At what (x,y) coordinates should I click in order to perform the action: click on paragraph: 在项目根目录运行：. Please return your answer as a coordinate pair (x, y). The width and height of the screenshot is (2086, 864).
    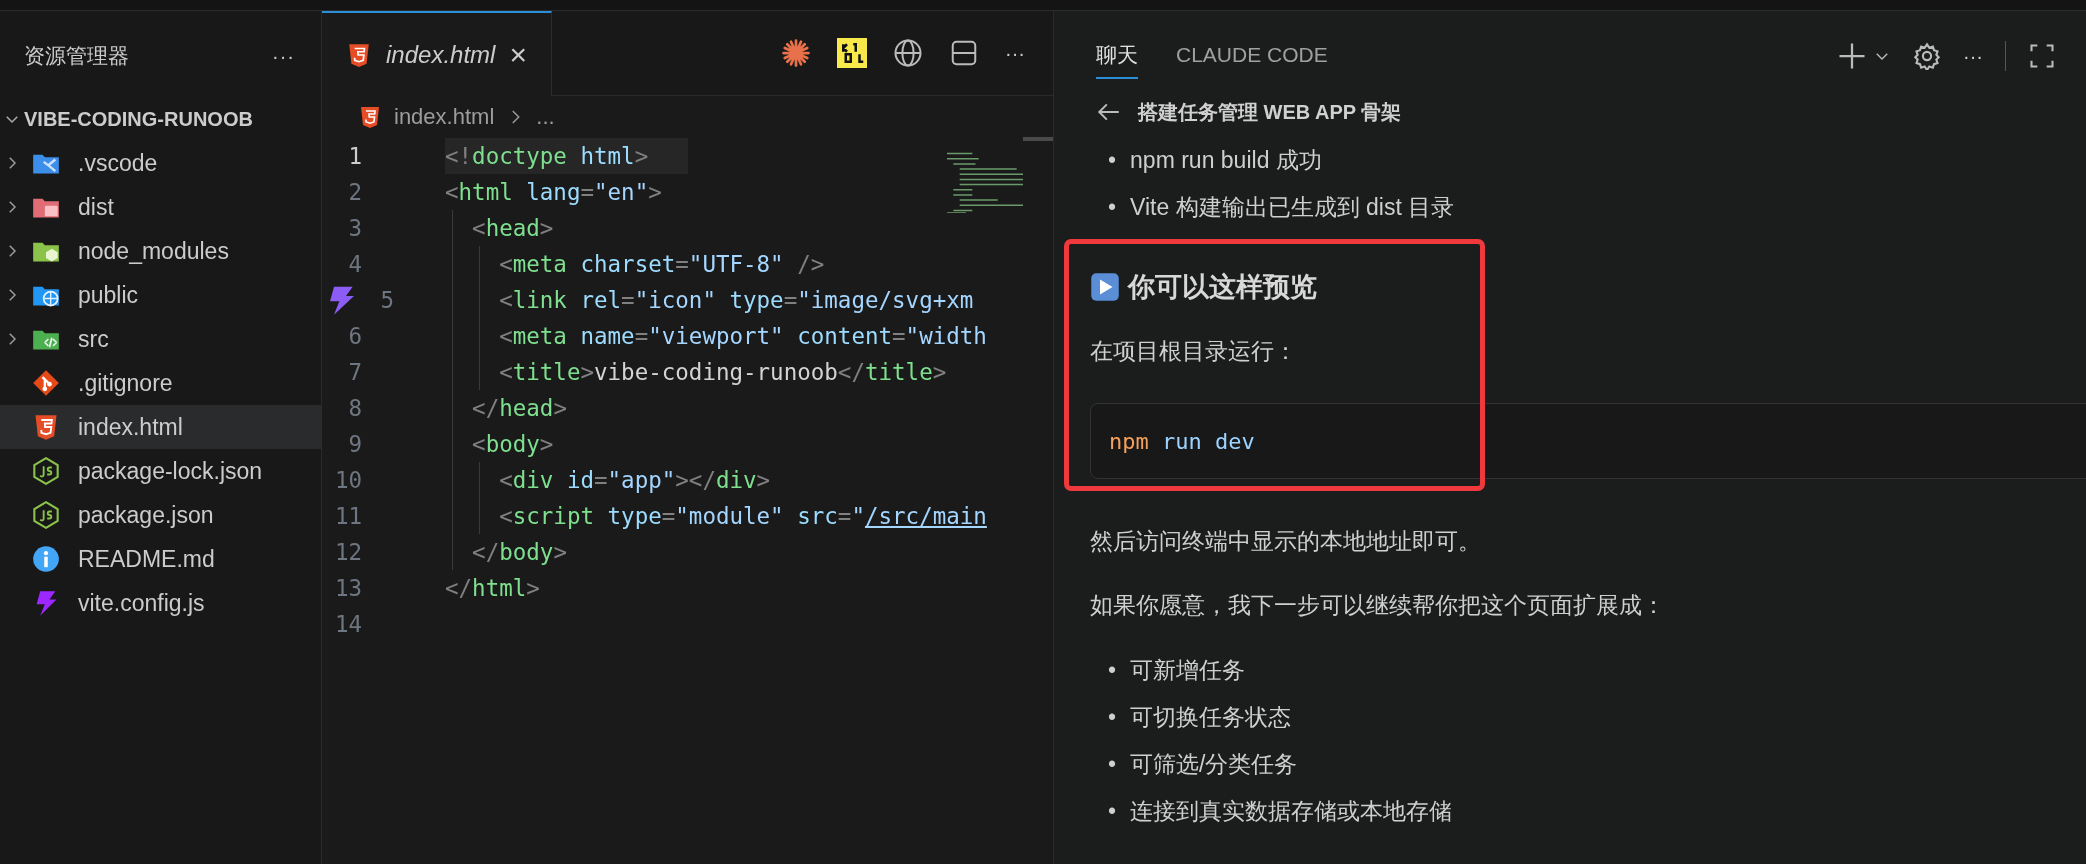
    Looking at the image, I should click on (1194, 351).